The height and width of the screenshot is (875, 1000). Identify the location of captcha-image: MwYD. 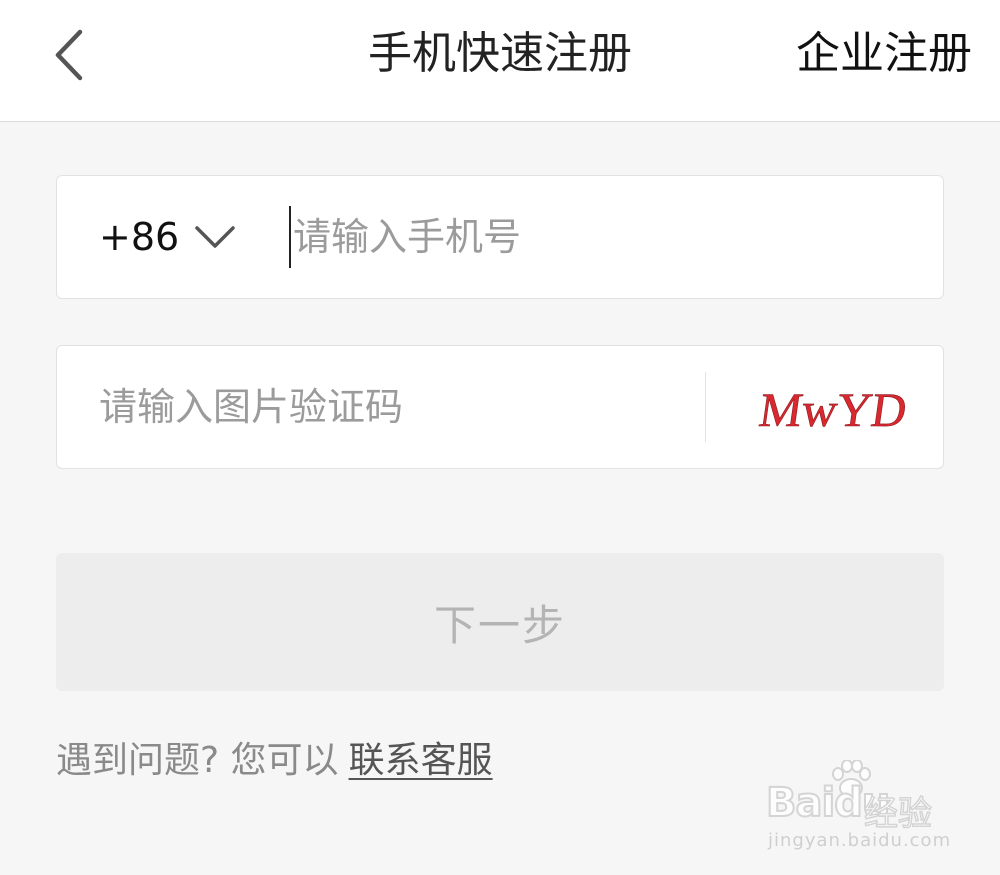
(831, 408).